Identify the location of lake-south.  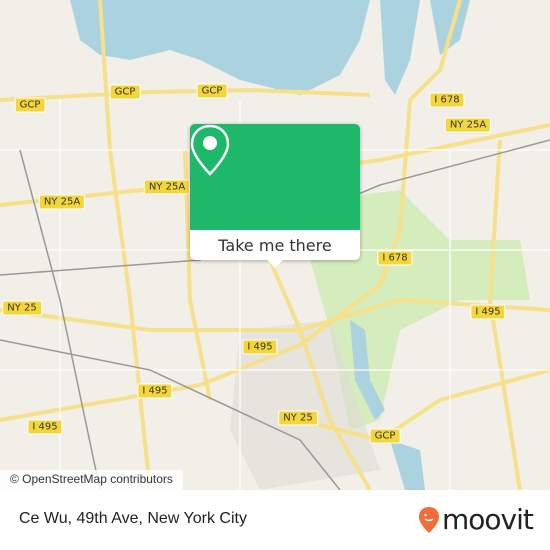
(407, 465).